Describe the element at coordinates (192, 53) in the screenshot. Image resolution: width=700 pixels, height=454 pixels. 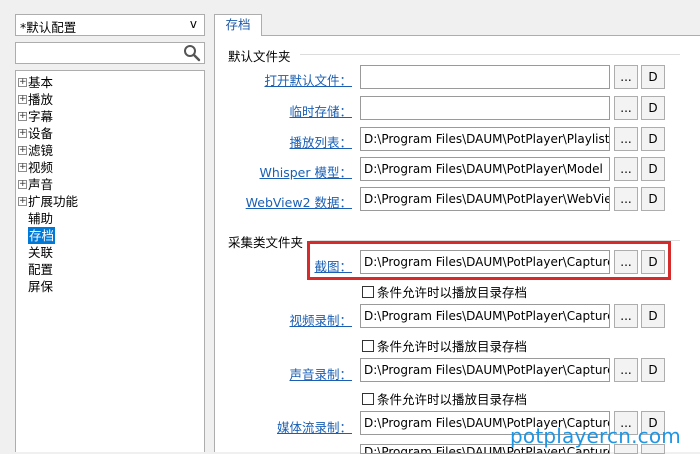
I see `search-icon` at that location.